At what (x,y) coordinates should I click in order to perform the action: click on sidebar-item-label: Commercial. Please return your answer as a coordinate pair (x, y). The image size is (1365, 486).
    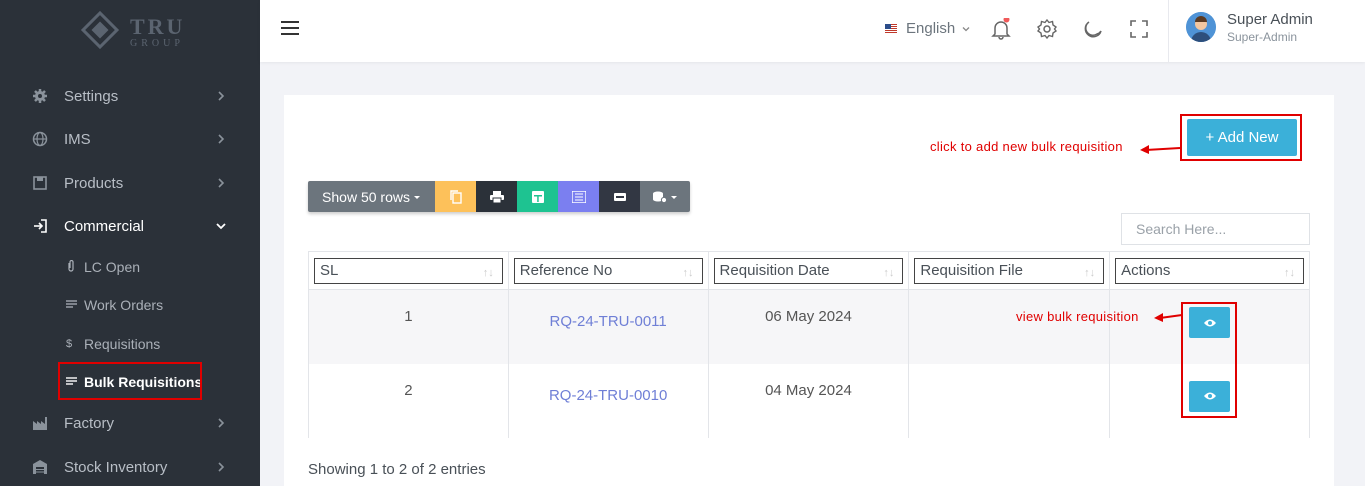
    Looking at the image, I should click on (104, 226).